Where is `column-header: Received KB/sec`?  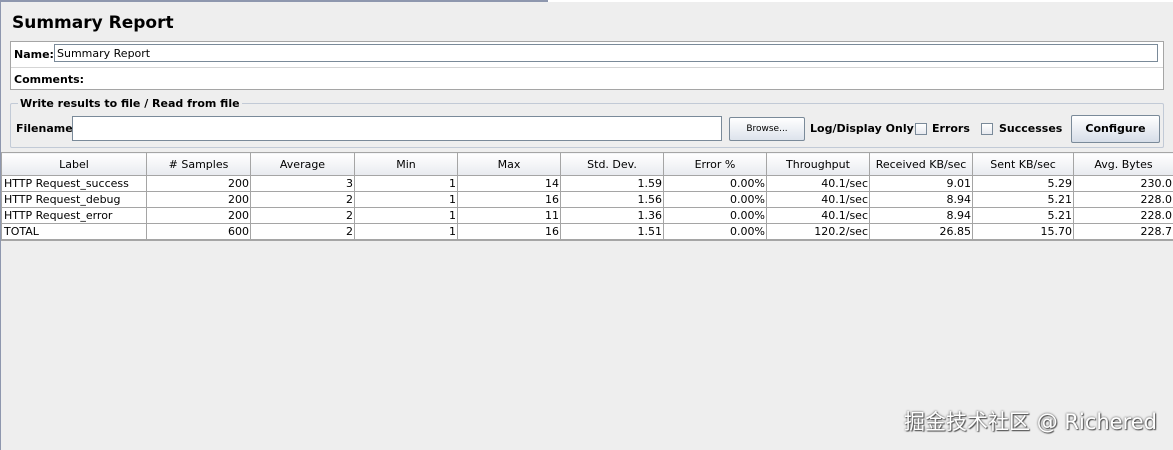
column-header: Received KB/sec is located at coordinates (921, 164).